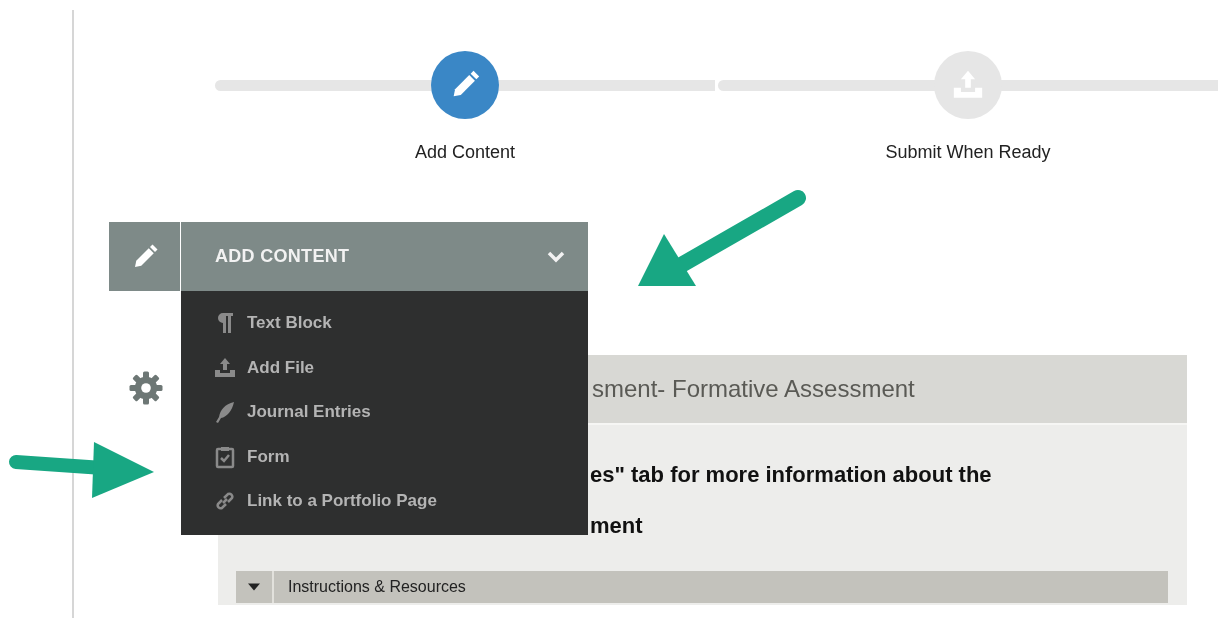  Describe the element at coordinates (465, 152) in the screenshot. I see `step-label: Add Content` at that location.